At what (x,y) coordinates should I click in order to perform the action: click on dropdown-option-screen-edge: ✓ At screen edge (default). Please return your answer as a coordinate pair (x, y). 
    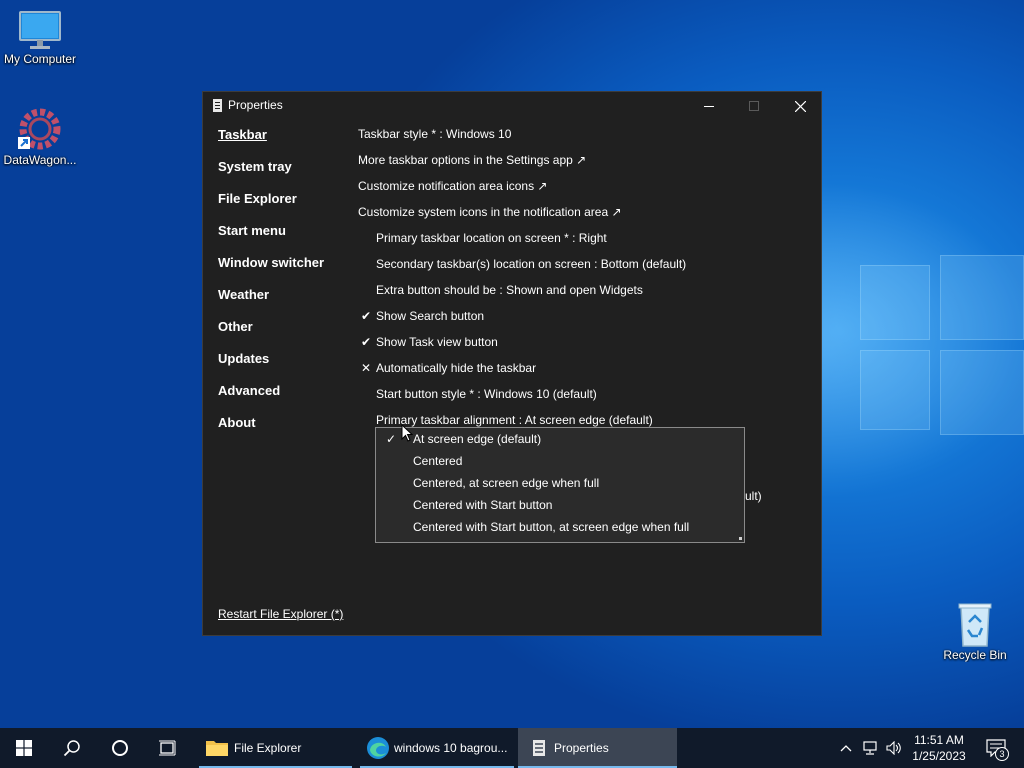
    Looking at the image, I should click on (560, 439).